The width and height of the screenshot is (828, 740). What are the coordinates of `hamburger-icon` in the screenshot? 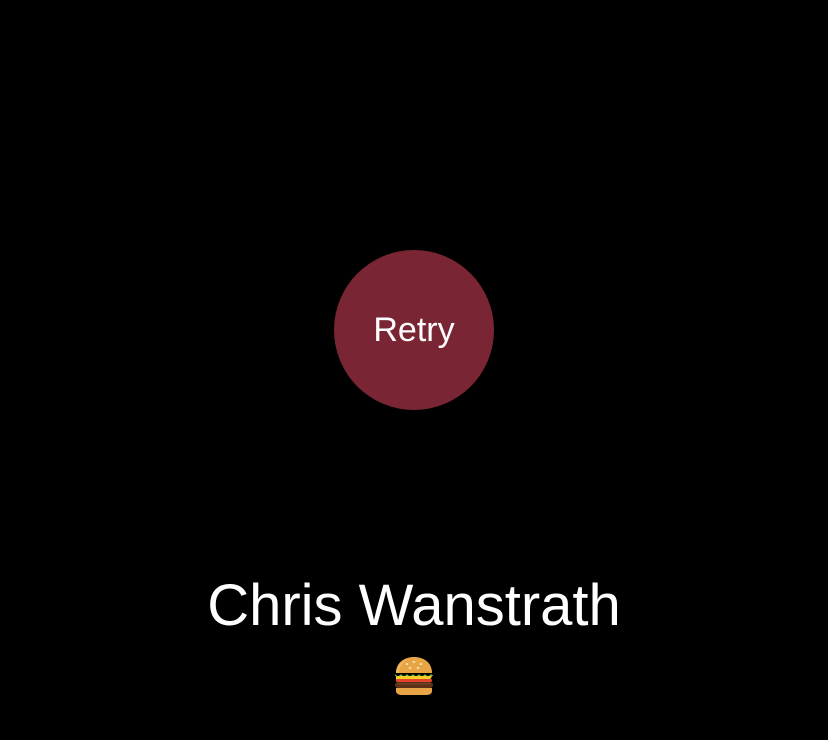 It's located at (414, 676).